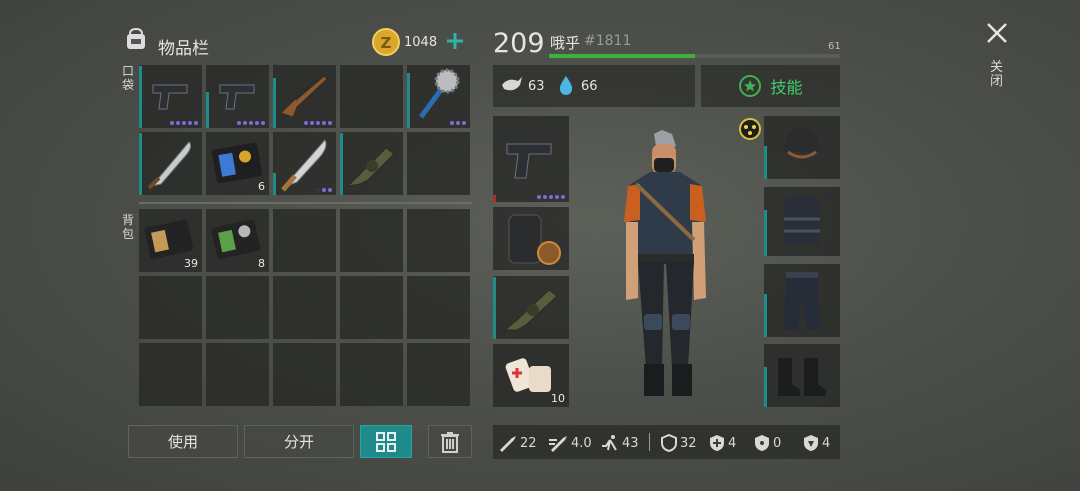 This screenshot has height=491, width=1080. Describe the element at coordinates (565, 43) in the screenshot. I see `player-name: 哦乎` at that location.